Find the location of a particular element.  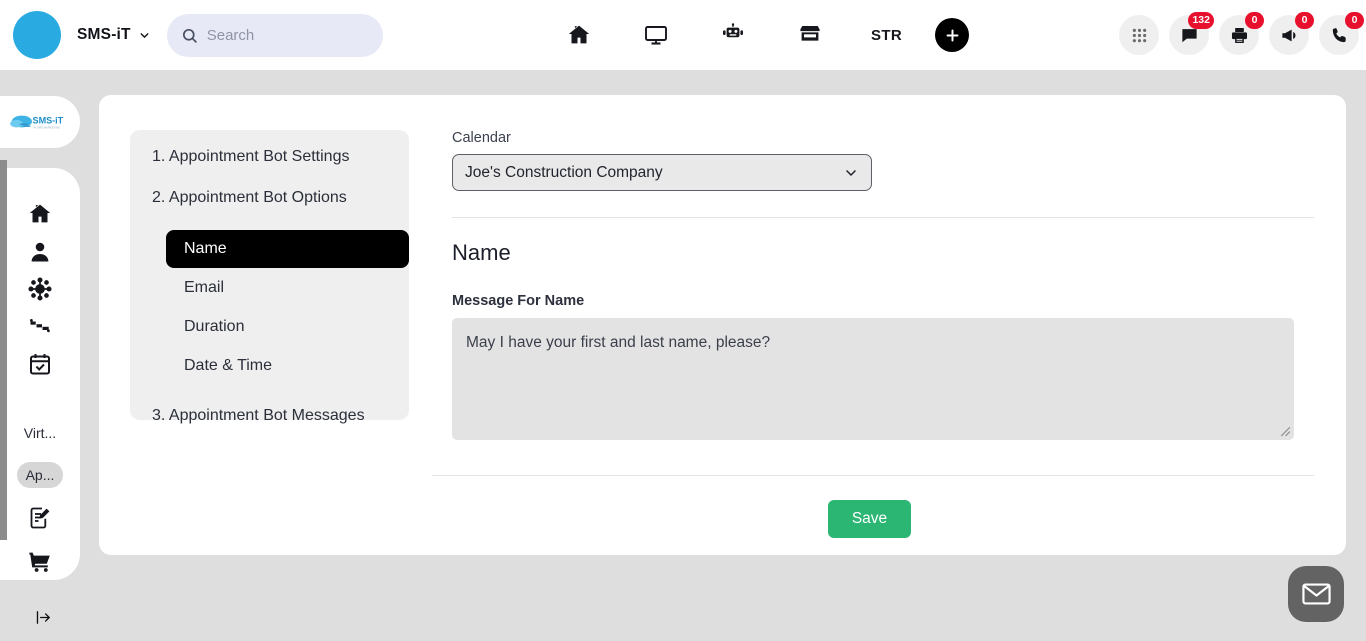

calendar-select: Joe's Construction Company is located at coordinates (662, 172).